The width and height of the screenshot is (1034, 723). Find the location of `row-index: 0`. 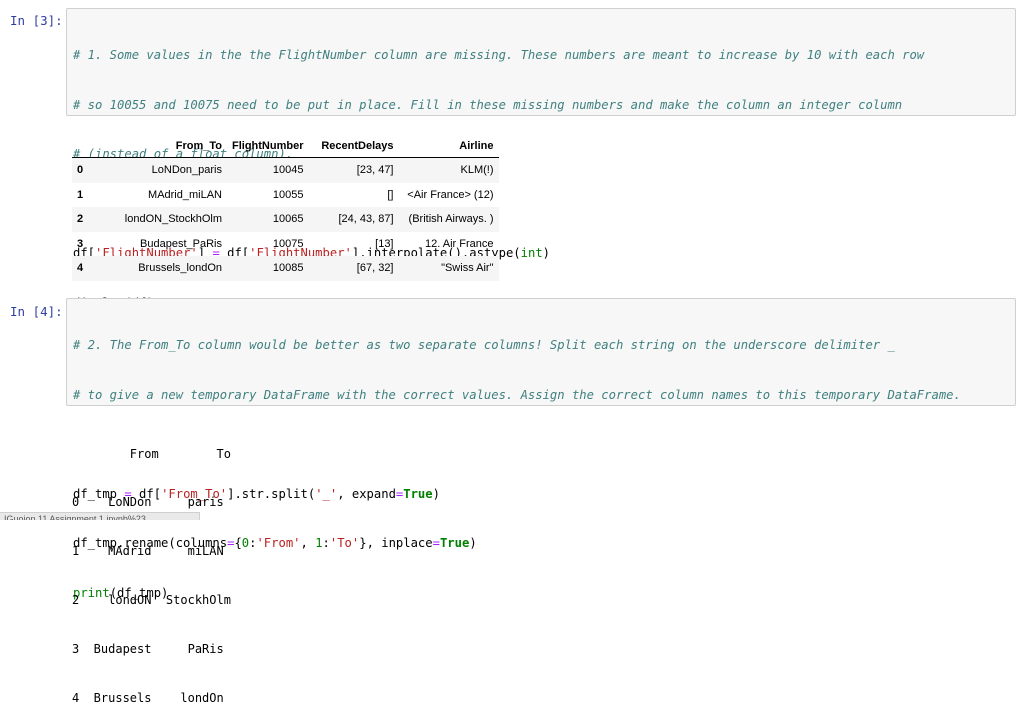

row-index: 0 is located at coordinates (80, 170).